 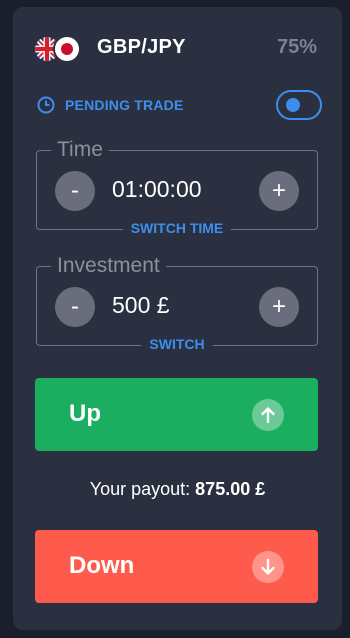 I want to click on down-button-label: Down, so click(x=102, y=565).